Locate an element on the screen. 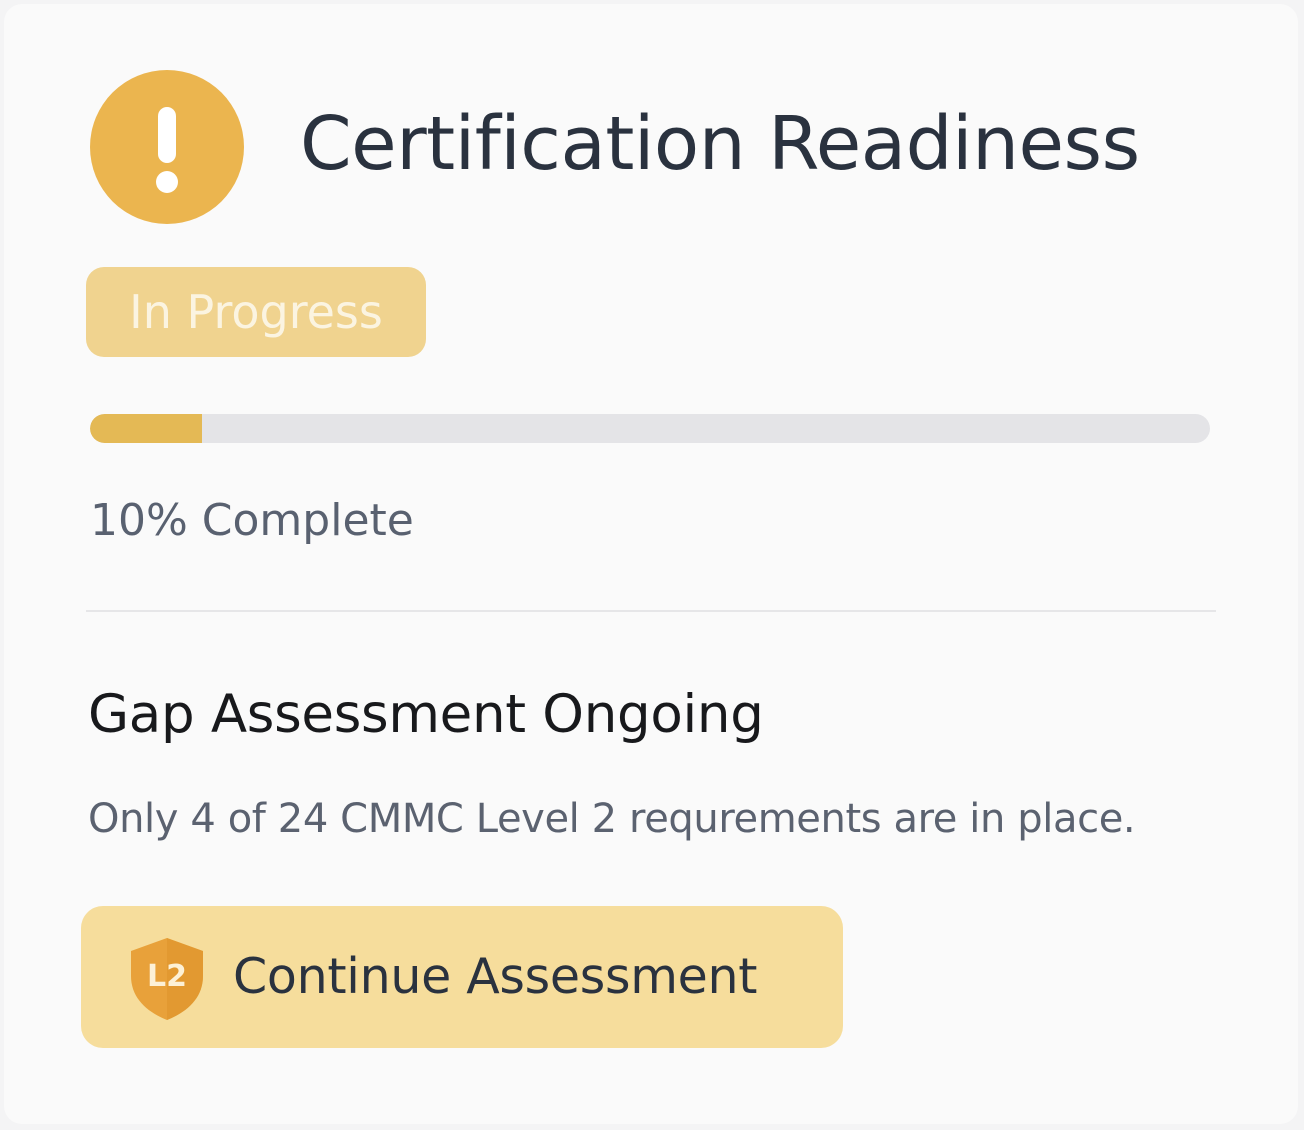 This screenshot has width=1304, height=1130. card-title: Certification Readiness is located at coordinates (720, 144).